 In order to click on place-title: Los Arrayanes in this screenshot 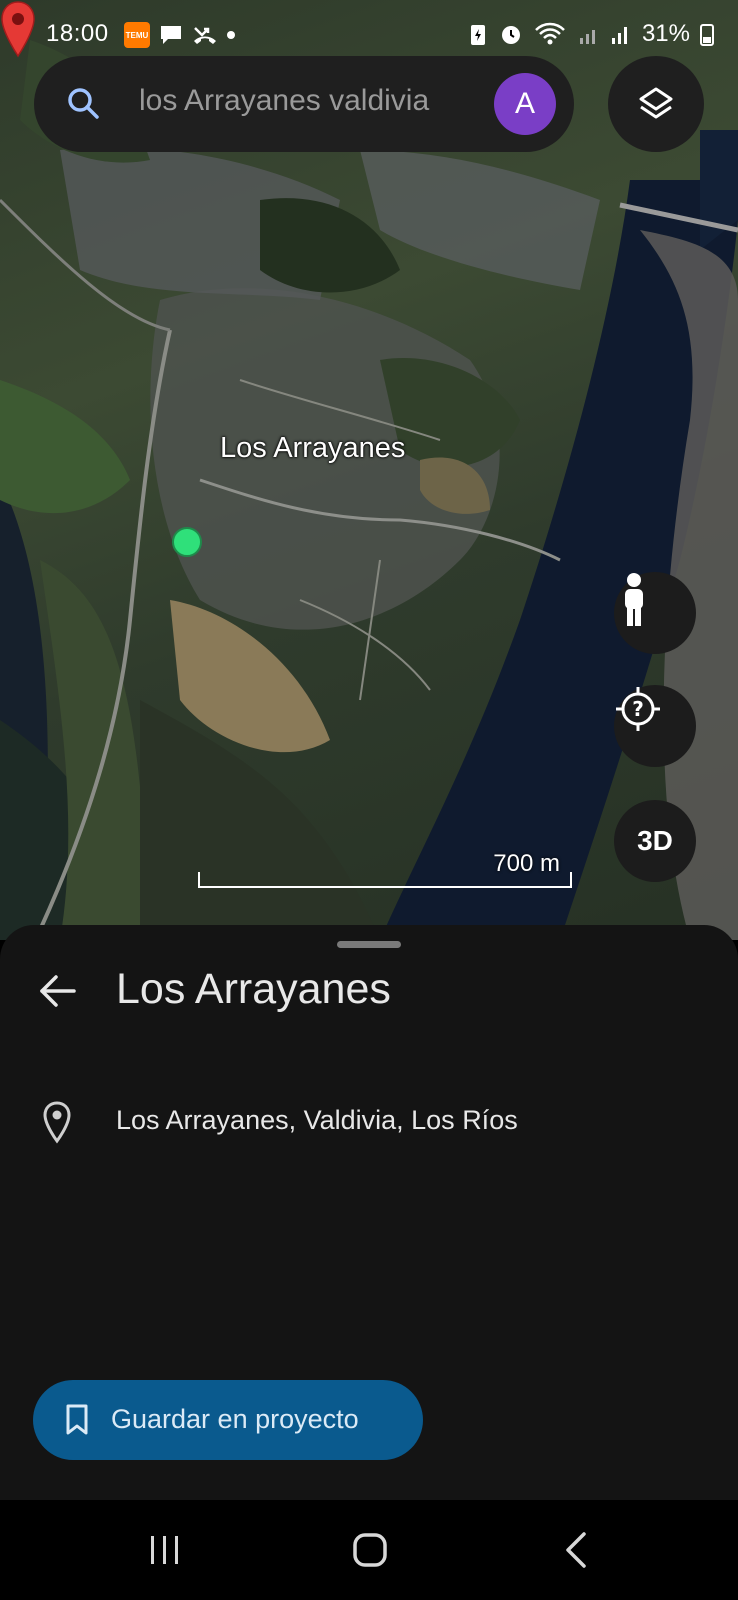, I will do `click(253, 989)`.